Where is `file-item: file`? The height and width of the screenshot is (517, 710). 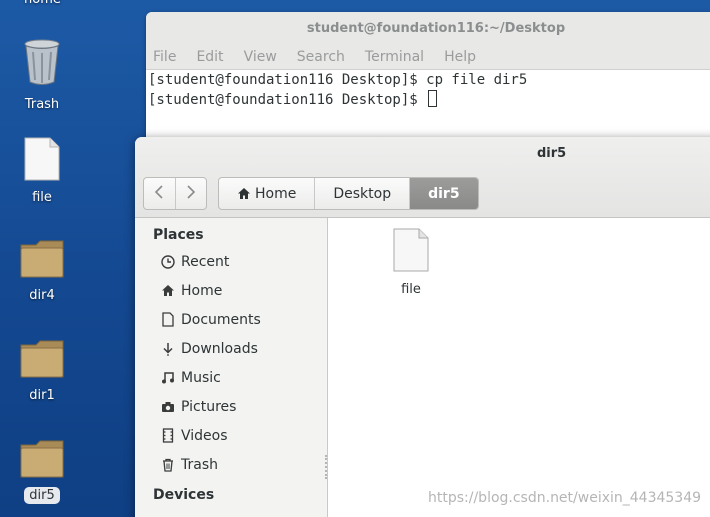
file-item: file is located at coordinates (411, 262).